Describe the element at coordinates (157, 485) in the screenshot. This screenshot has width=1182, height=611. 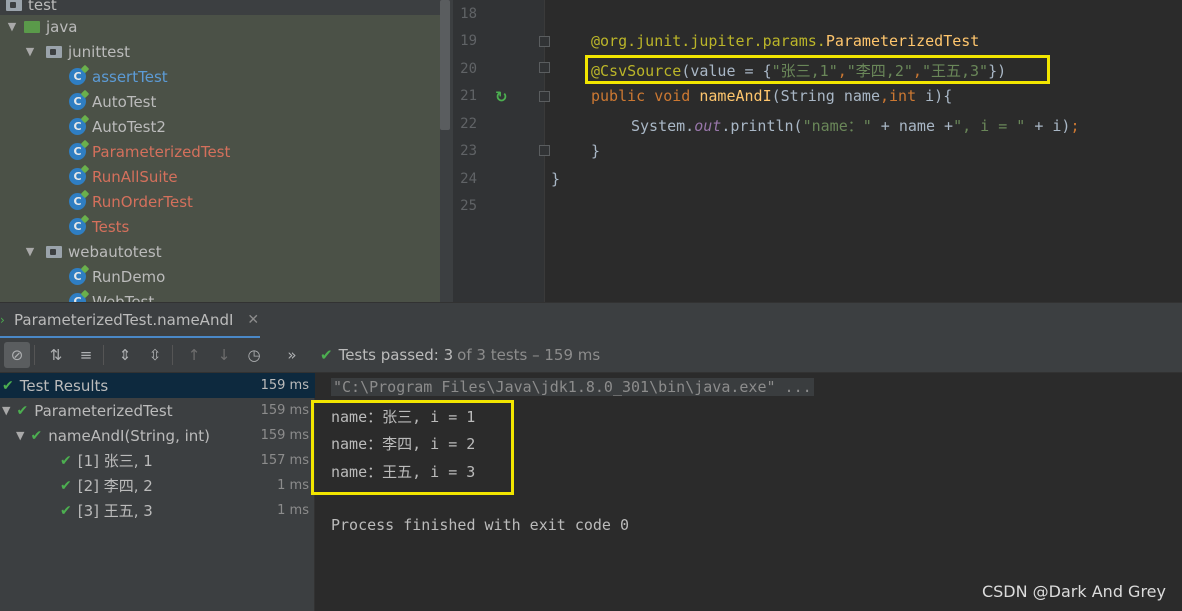
I see `test-case: ✔ [2] 李四, 2 1 ms` at that location.